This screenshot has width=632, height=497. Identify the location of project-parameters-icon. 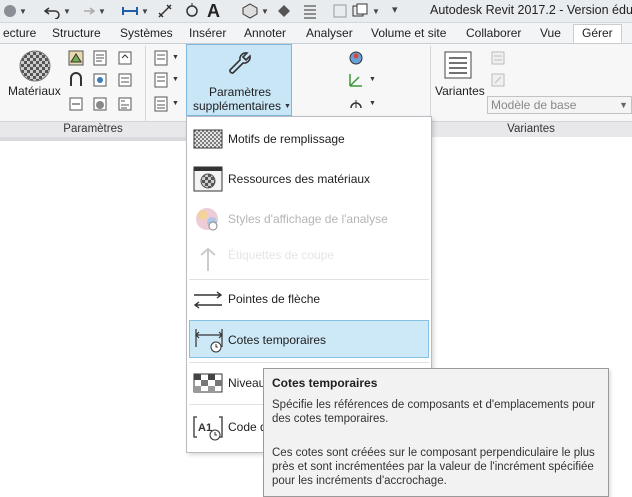
(76, 80).